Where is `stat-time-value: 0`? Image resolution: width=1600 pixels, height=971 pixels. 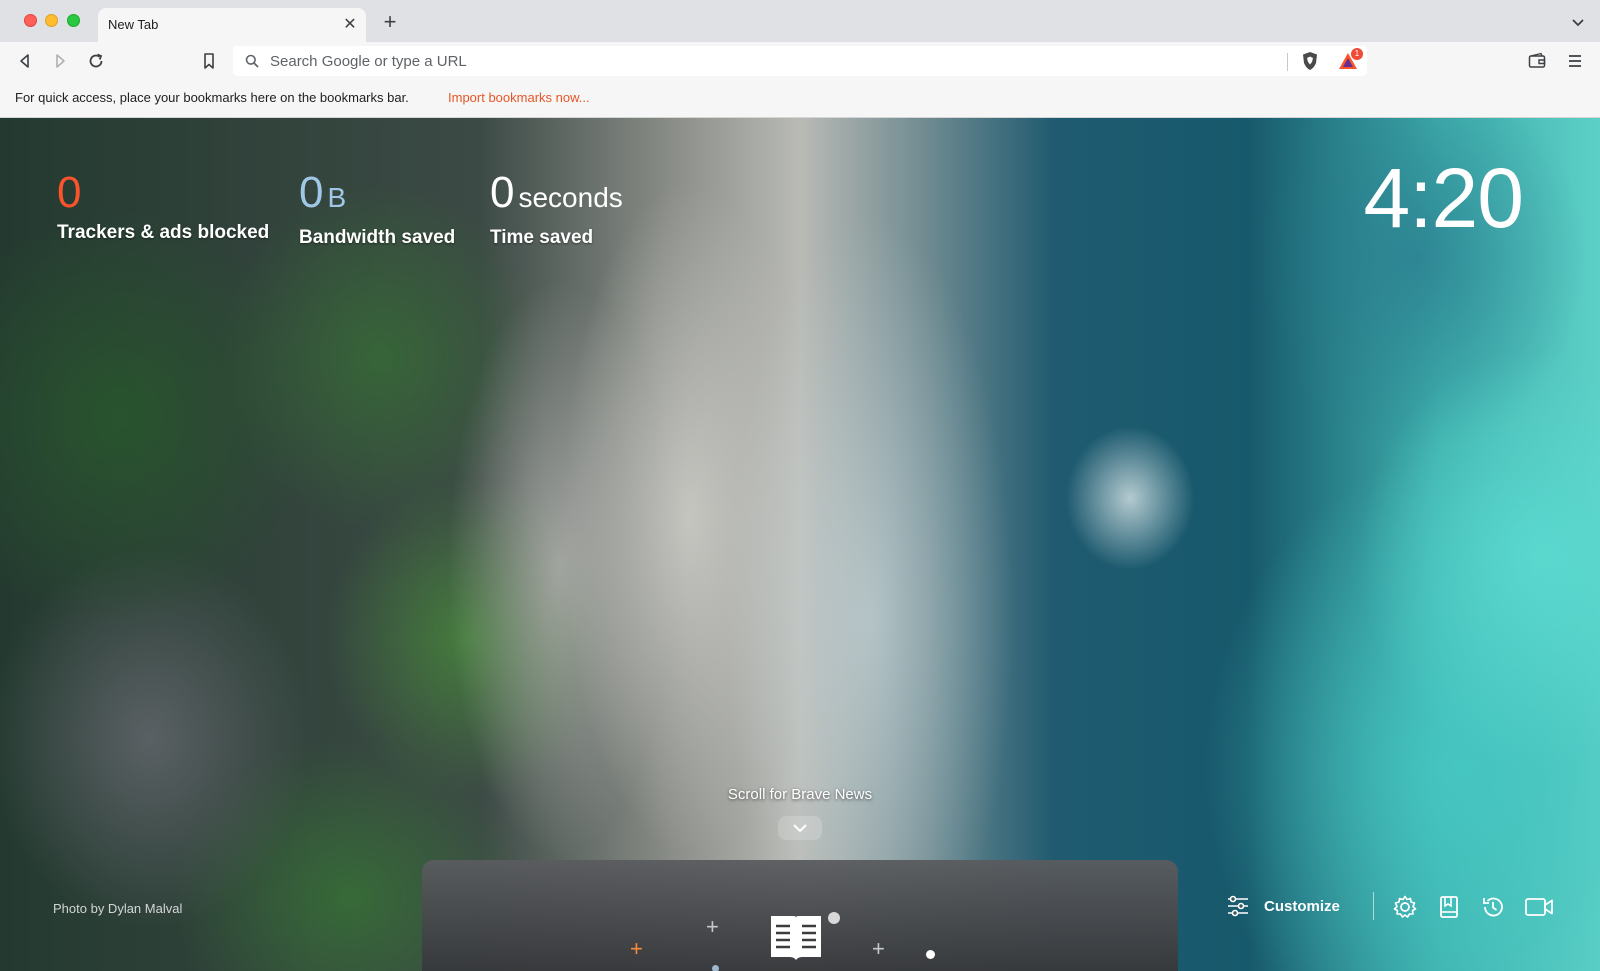 stat-time-value: 0 is located at coordinates (502, 192).